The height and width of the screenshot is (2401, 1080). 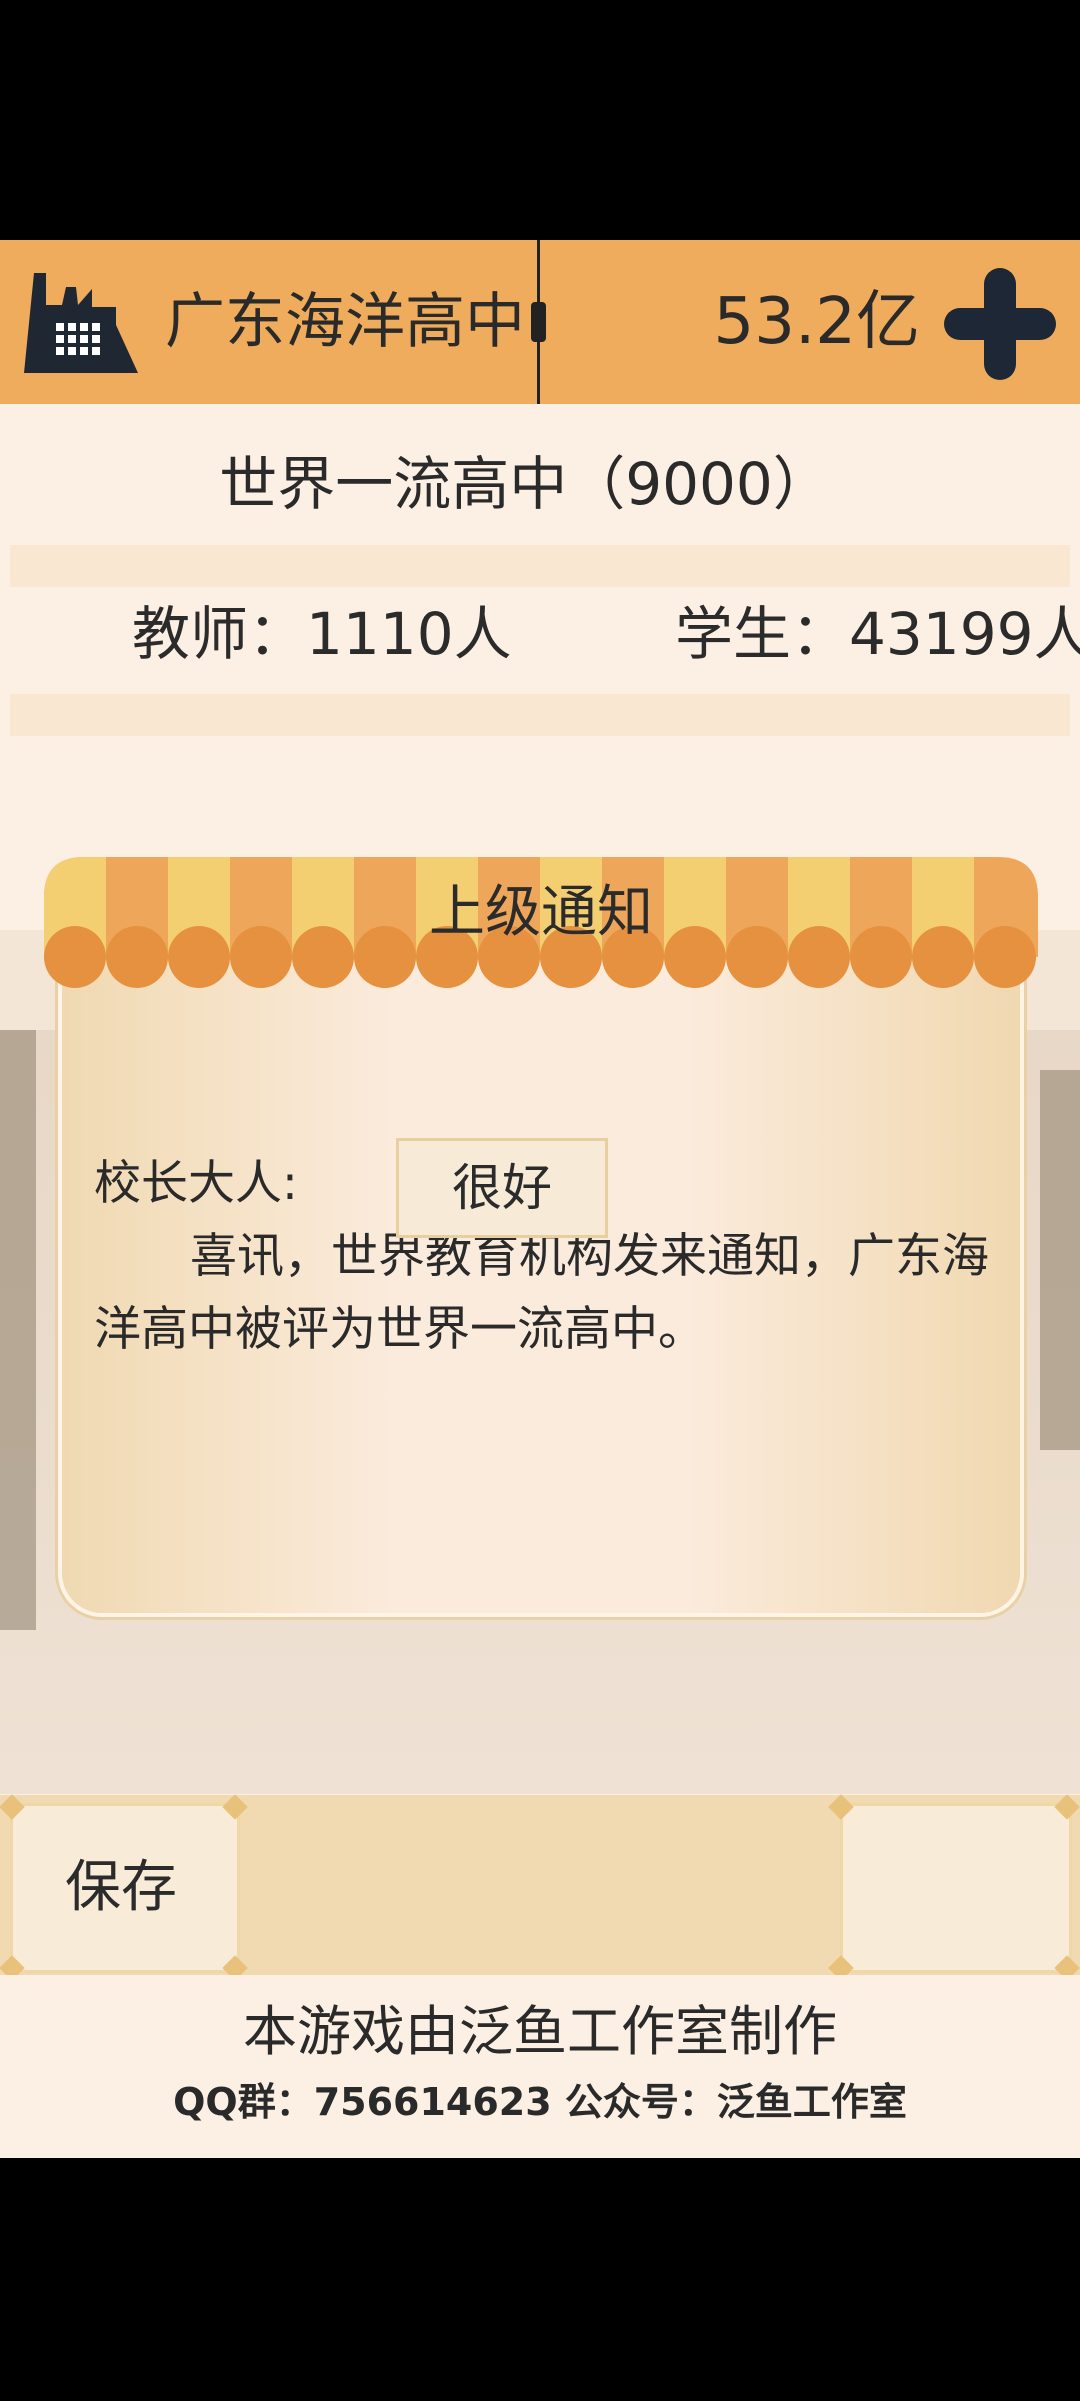 What do you see at coordinates (1000, 324) in the screenshot?
I see `add-money-button` at bounding box center [1000, 324].